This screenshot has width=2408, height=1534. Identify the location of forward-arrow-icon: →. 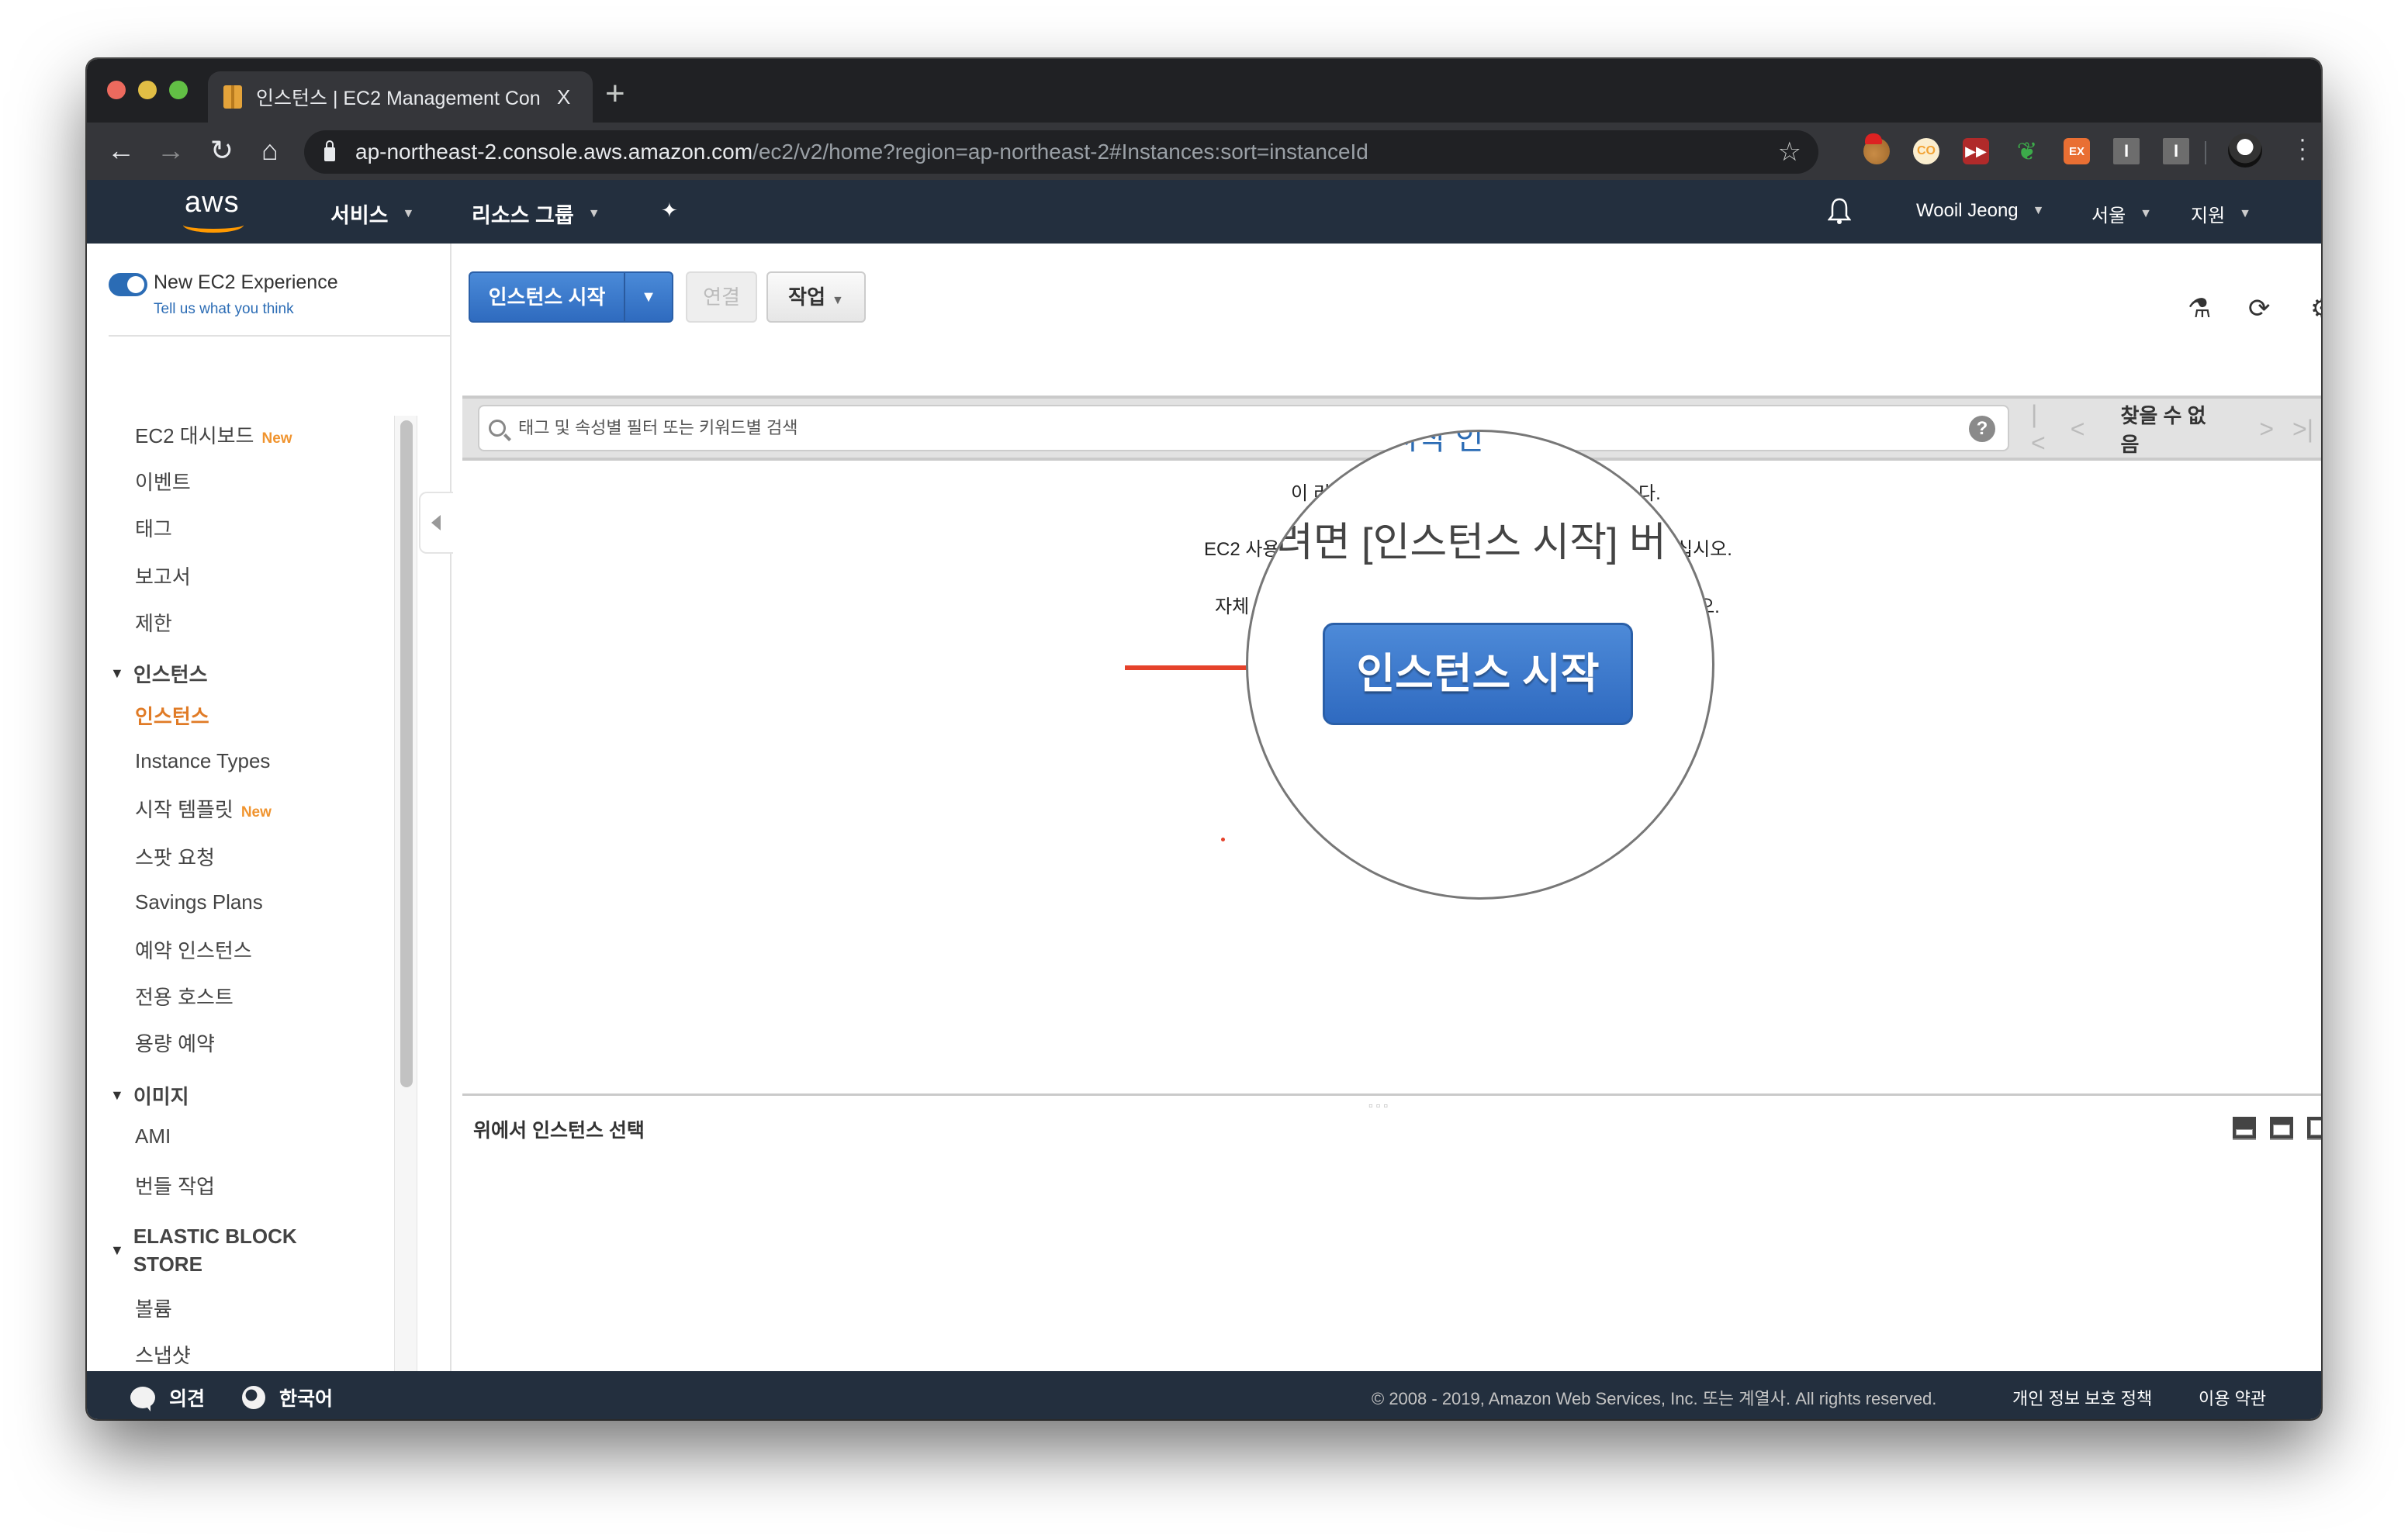
(171, 150).